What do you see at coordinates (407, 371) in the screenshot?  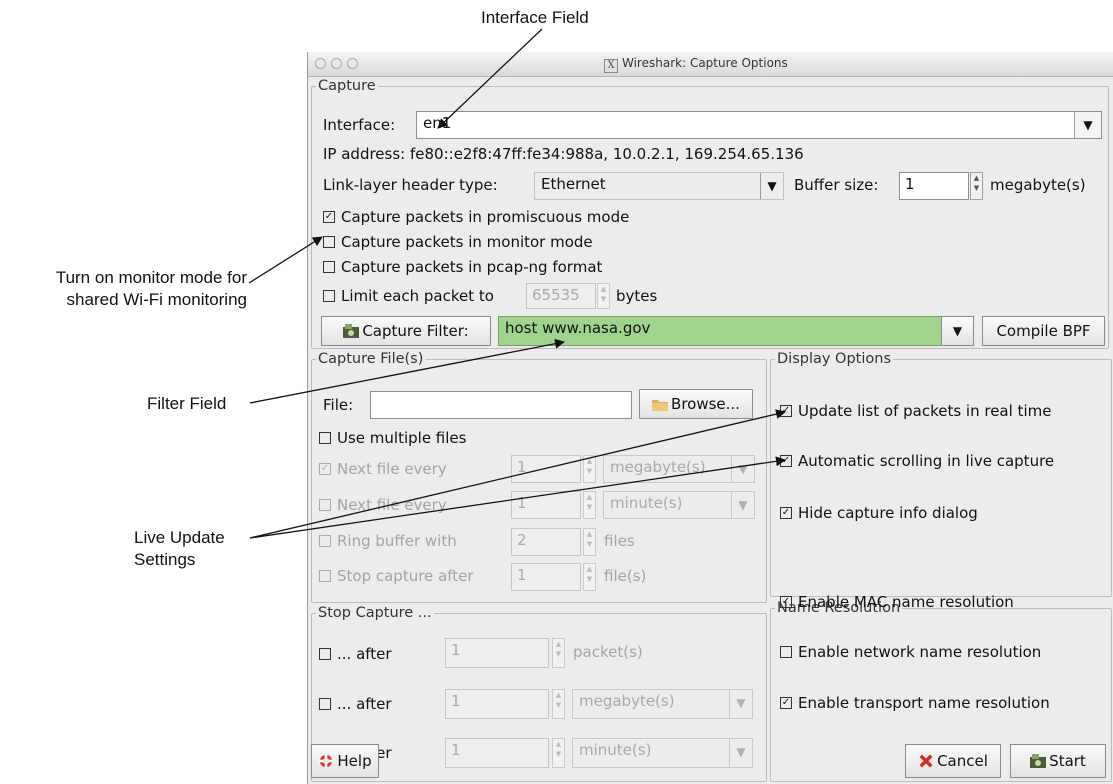 I see `filter-arrow` at bounding box center [407, 371].